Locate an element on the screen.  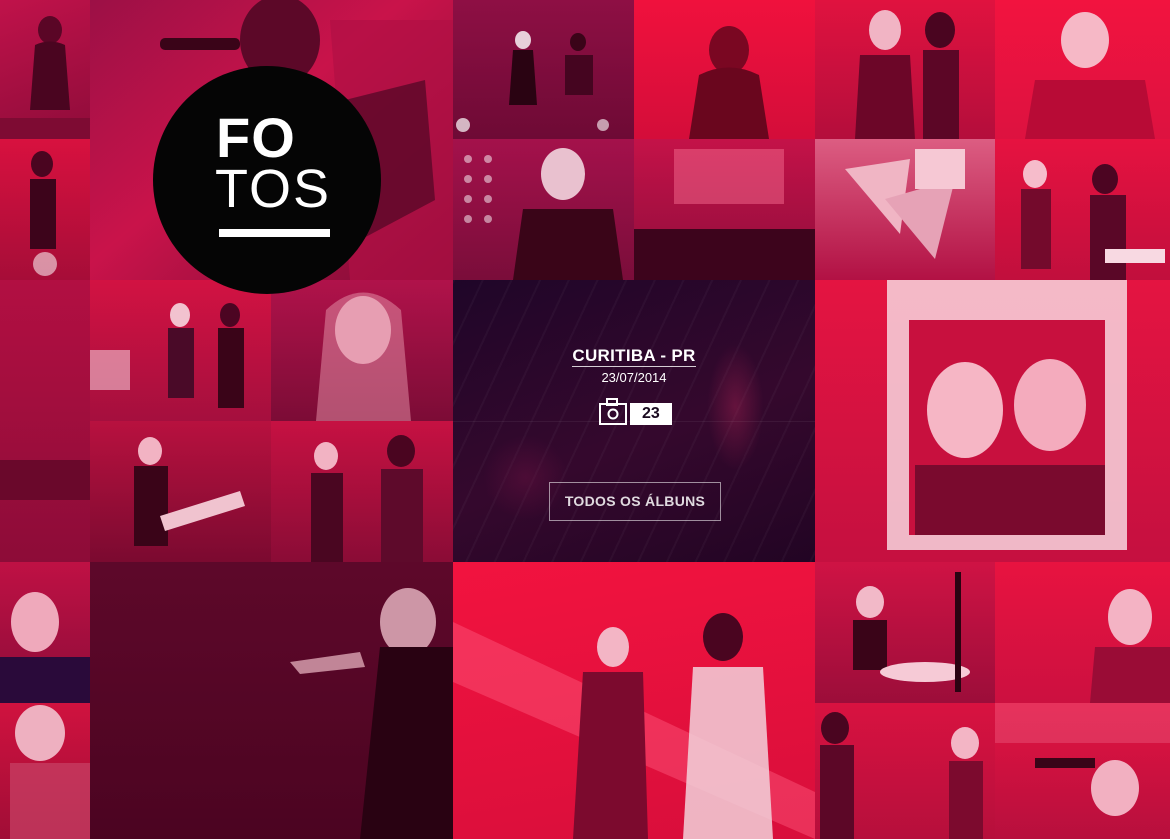
camera-icon is located at coordinates (613, 411).